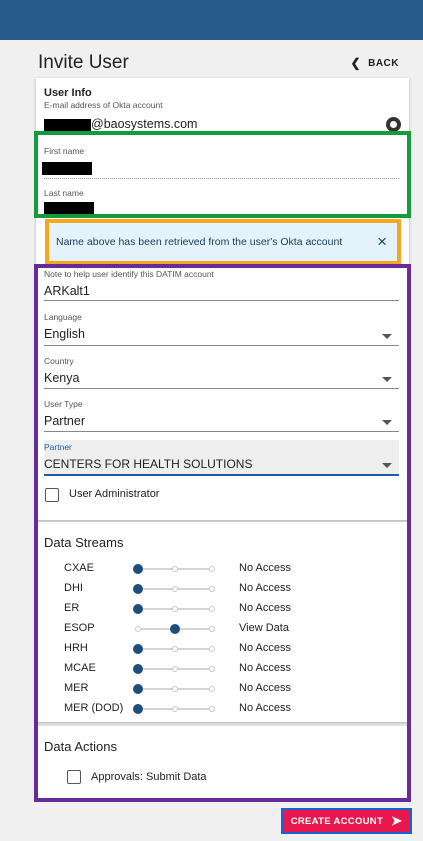 The image size is (423, 841). Describe the element at coordinates (73, 588) in the screenshot. I see `data-stream-name: DHI` at that location.